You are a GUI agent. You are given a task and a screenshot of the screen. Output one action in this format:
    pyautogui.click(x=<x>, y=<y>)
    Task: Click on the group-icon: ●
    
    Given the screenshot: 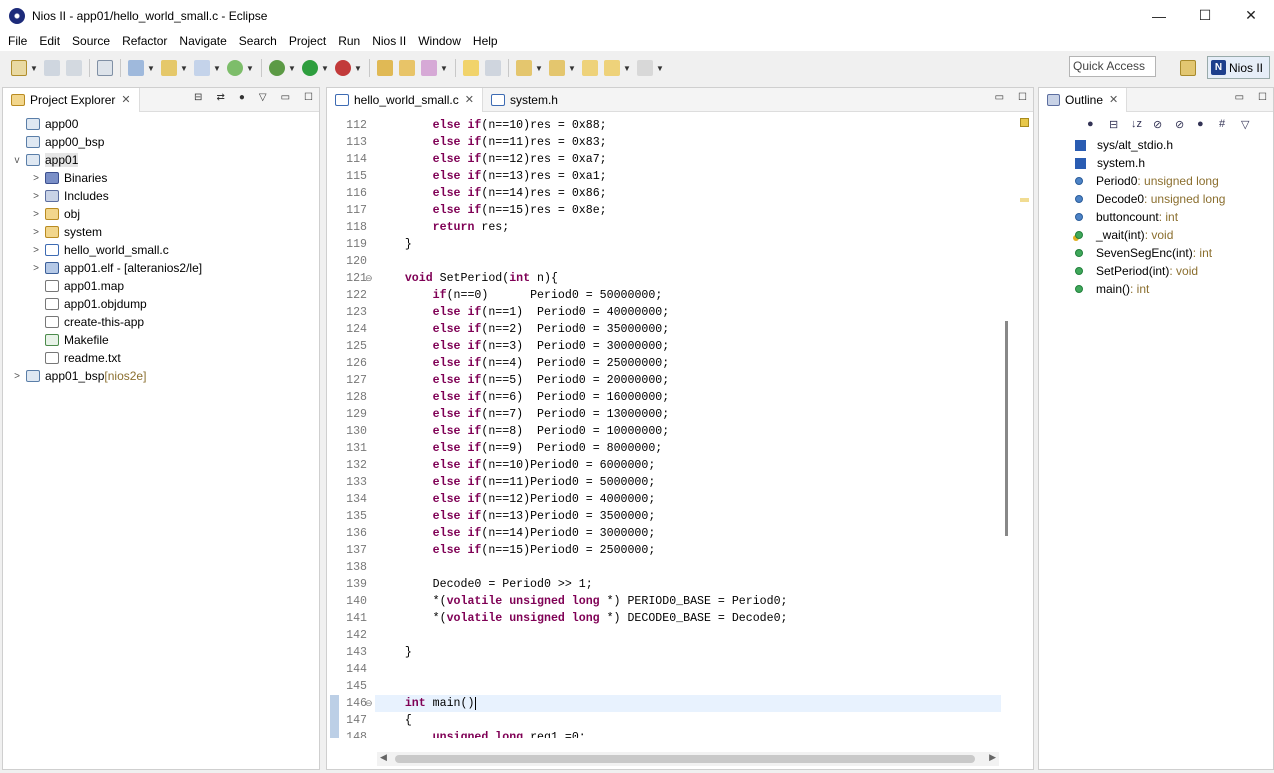 What is the action you would take?
    pyautogui.click(x=1095, y=125)
    